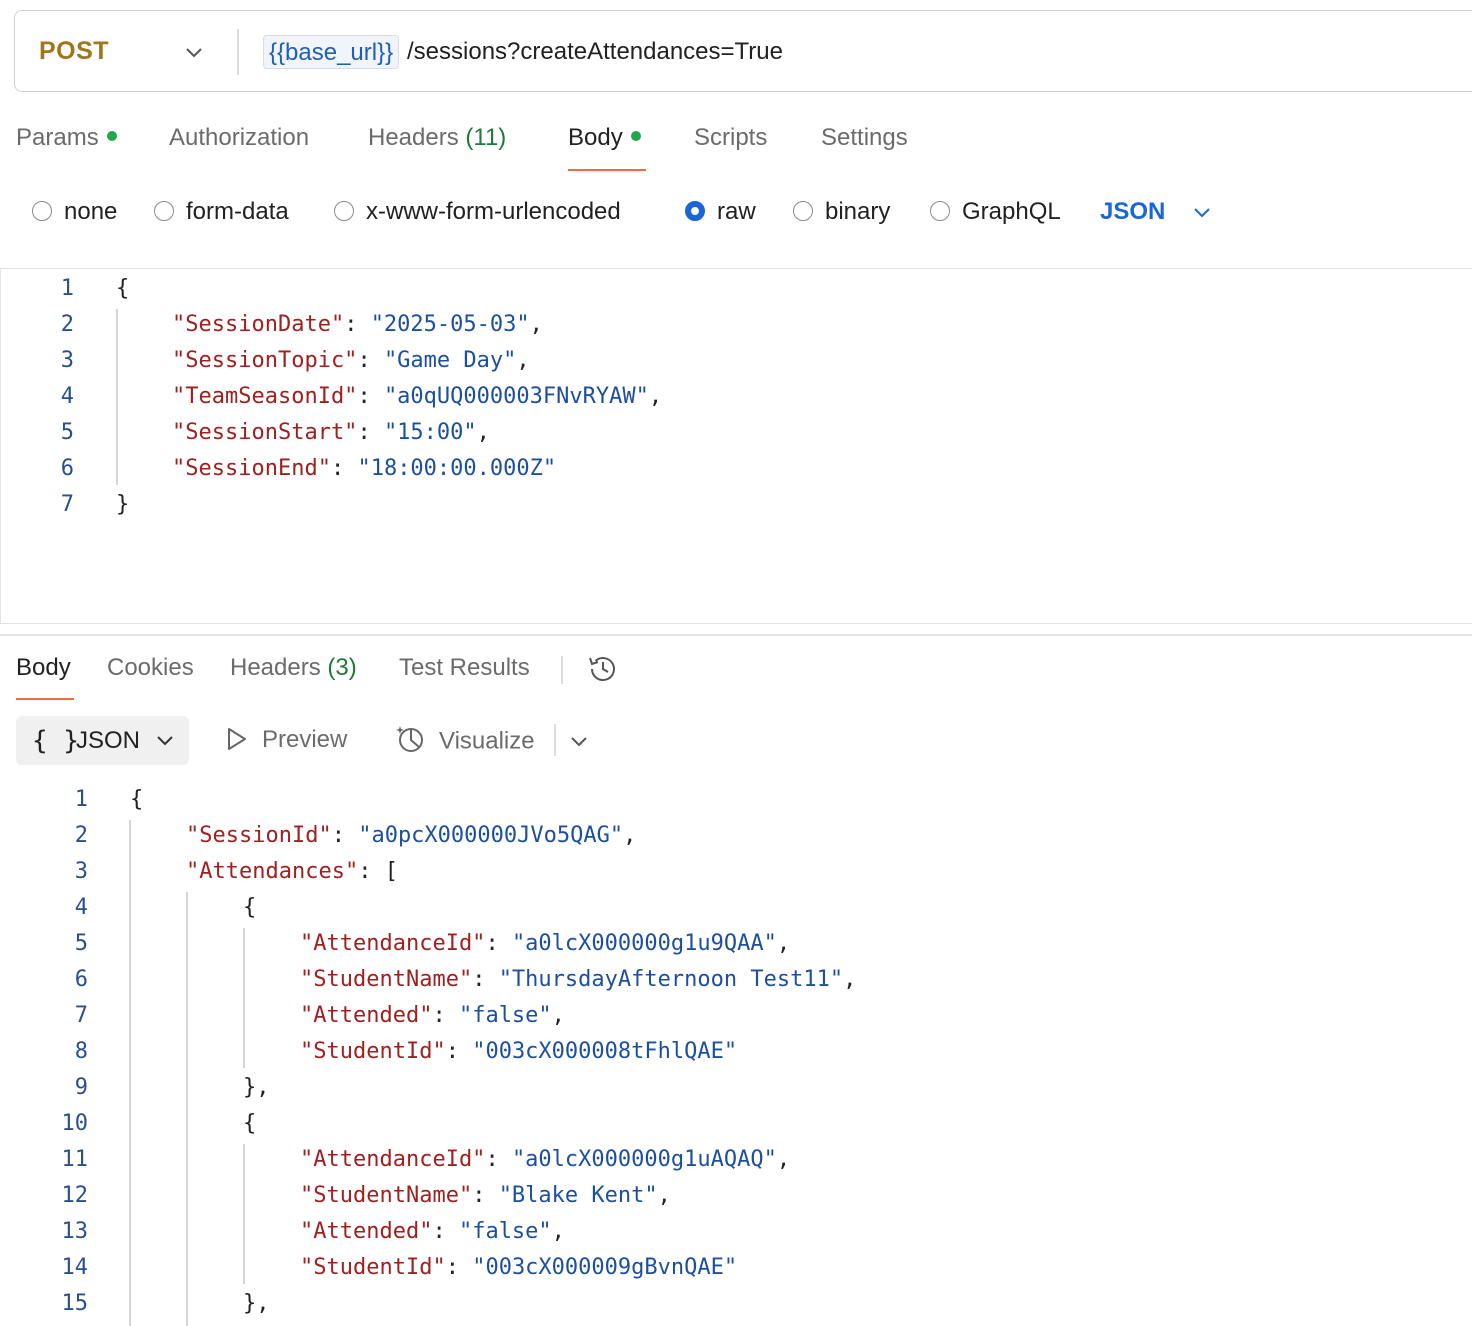 The height and width of the screenshot is (1326, 1472). I want to click on tab-label: Headers, so click(275, 667).